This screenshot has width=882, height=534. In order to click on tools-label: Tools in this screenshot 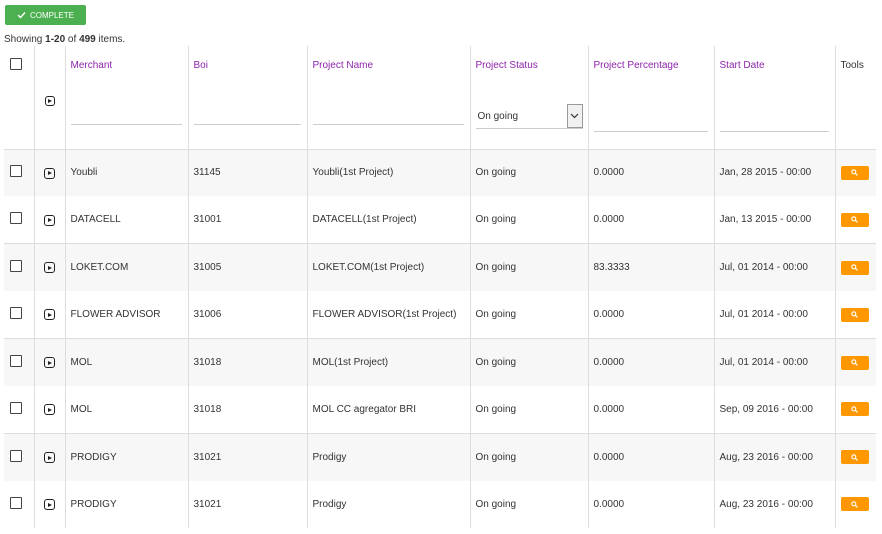, I will do `click(852, 65)`.